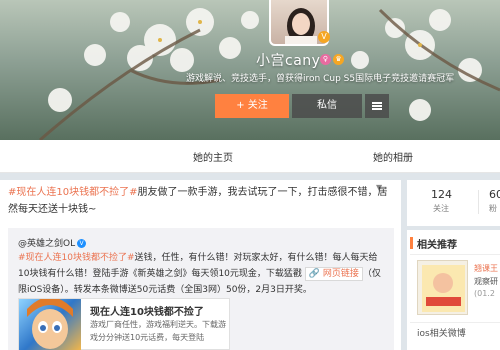 This screenshot has height=350, width=500. Describe the element at coordinates (441, 208) in the screenshot. I see `following-label: 关注` at that location.